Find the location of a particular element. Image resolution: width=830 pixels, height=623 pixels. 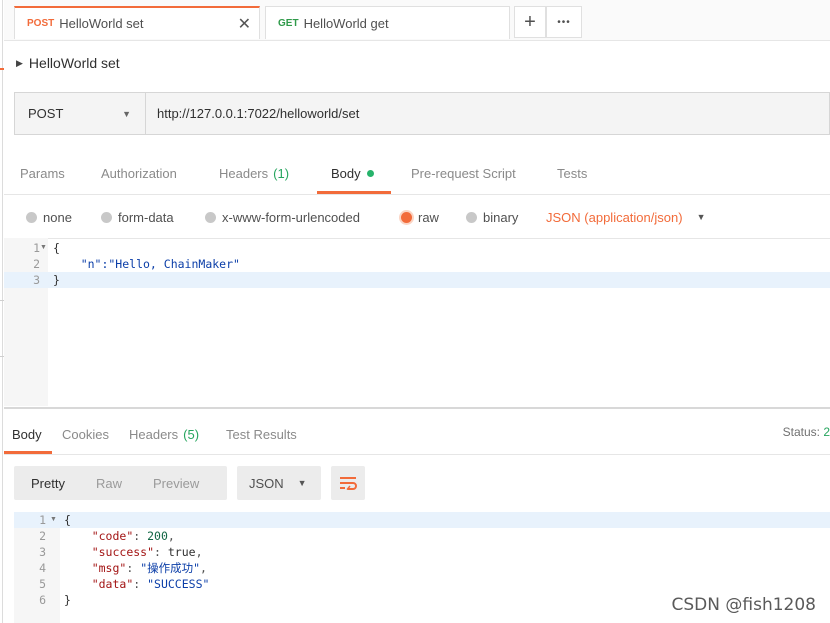

pane-divider is located at coordinates (417, 408).